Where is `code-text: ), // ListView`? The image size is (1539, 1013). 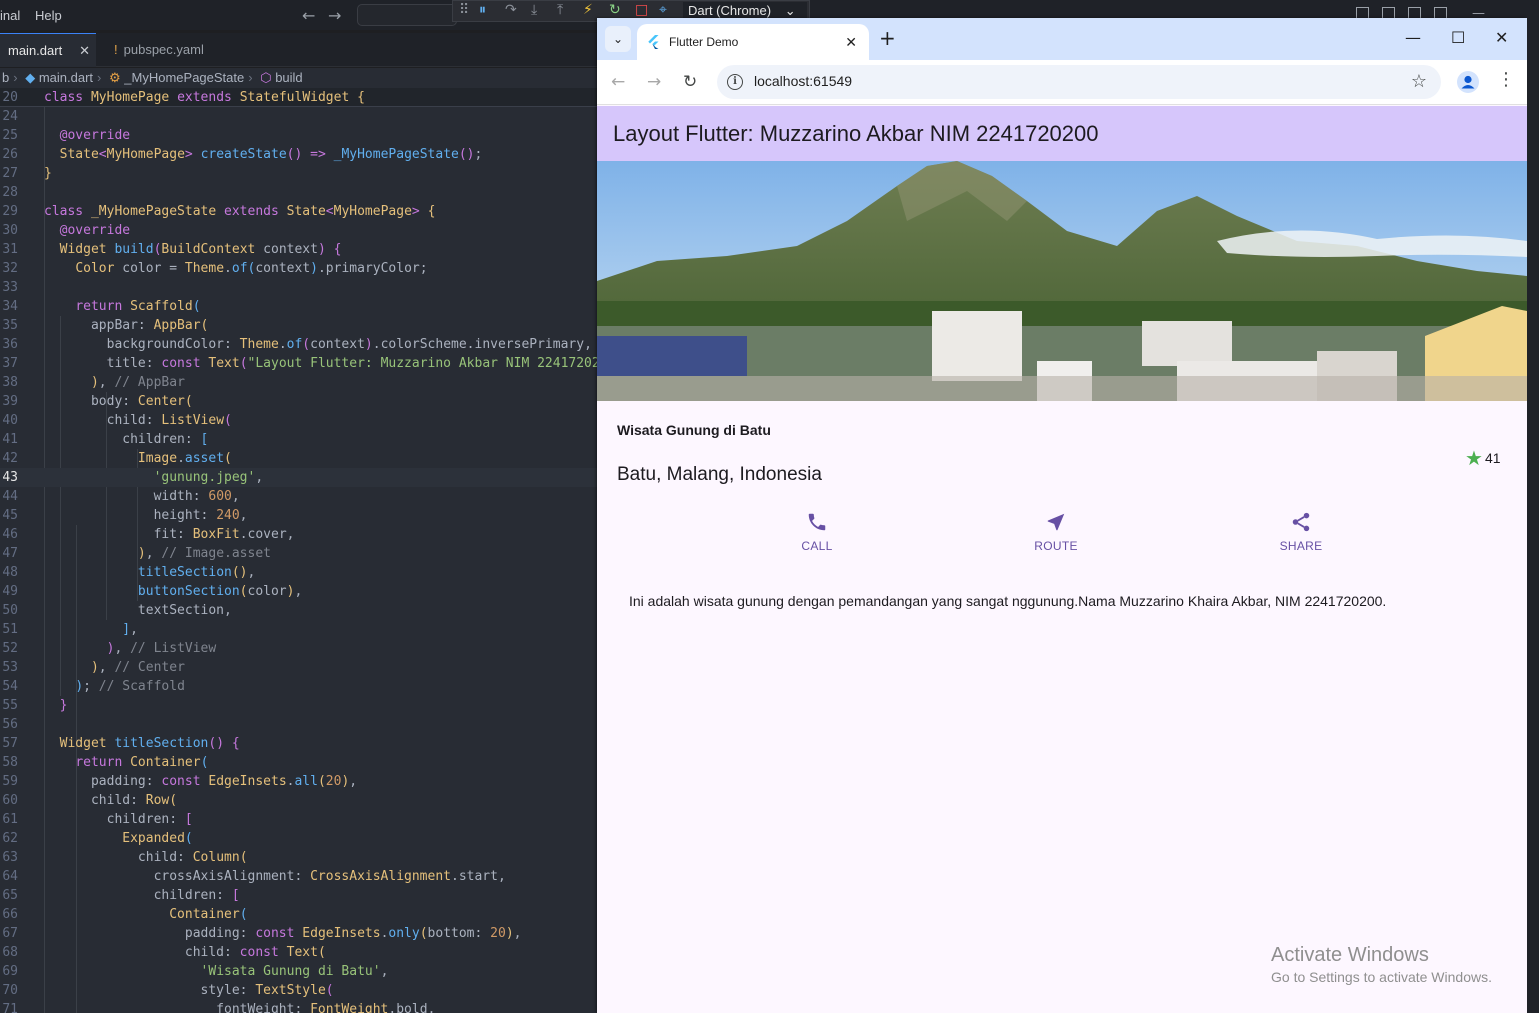
code-text: ), // ListView is located at coordinates (130, 648).